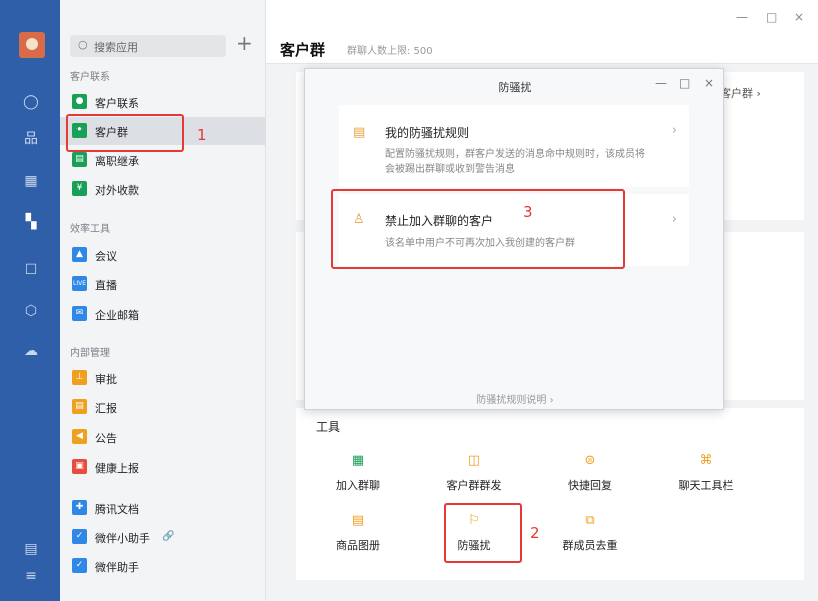 The width and height of the screenshot is (818, 601). What do you see at coordinates (163, 314) in the screenshot?
I see `sidebar-item-mail: ✉ 企业邮箱` at bounding box center [163, 314].